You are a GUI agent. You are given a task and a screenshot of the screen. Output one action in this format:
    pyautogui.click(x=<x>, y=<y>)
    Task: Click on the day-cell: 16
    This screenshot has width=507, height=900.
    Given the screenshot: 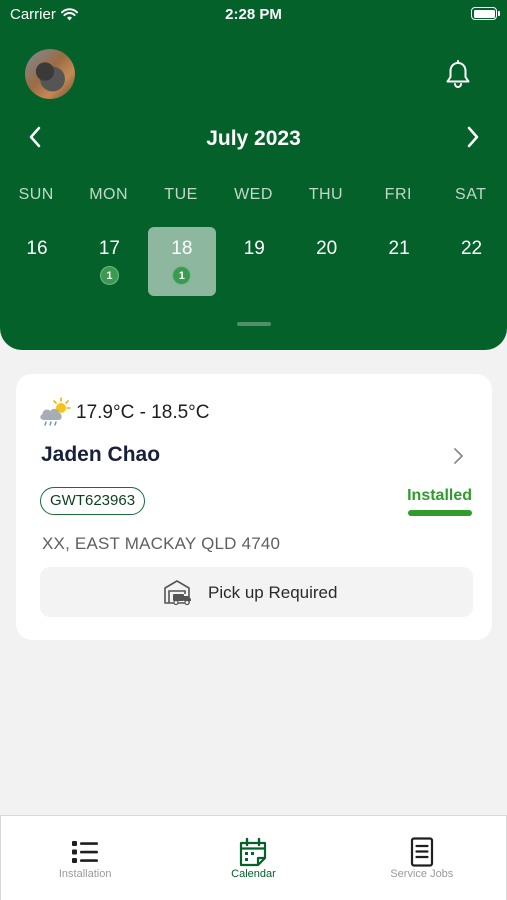 What is the action you would take?
    pyautogui.click(x=36, y=261)
    